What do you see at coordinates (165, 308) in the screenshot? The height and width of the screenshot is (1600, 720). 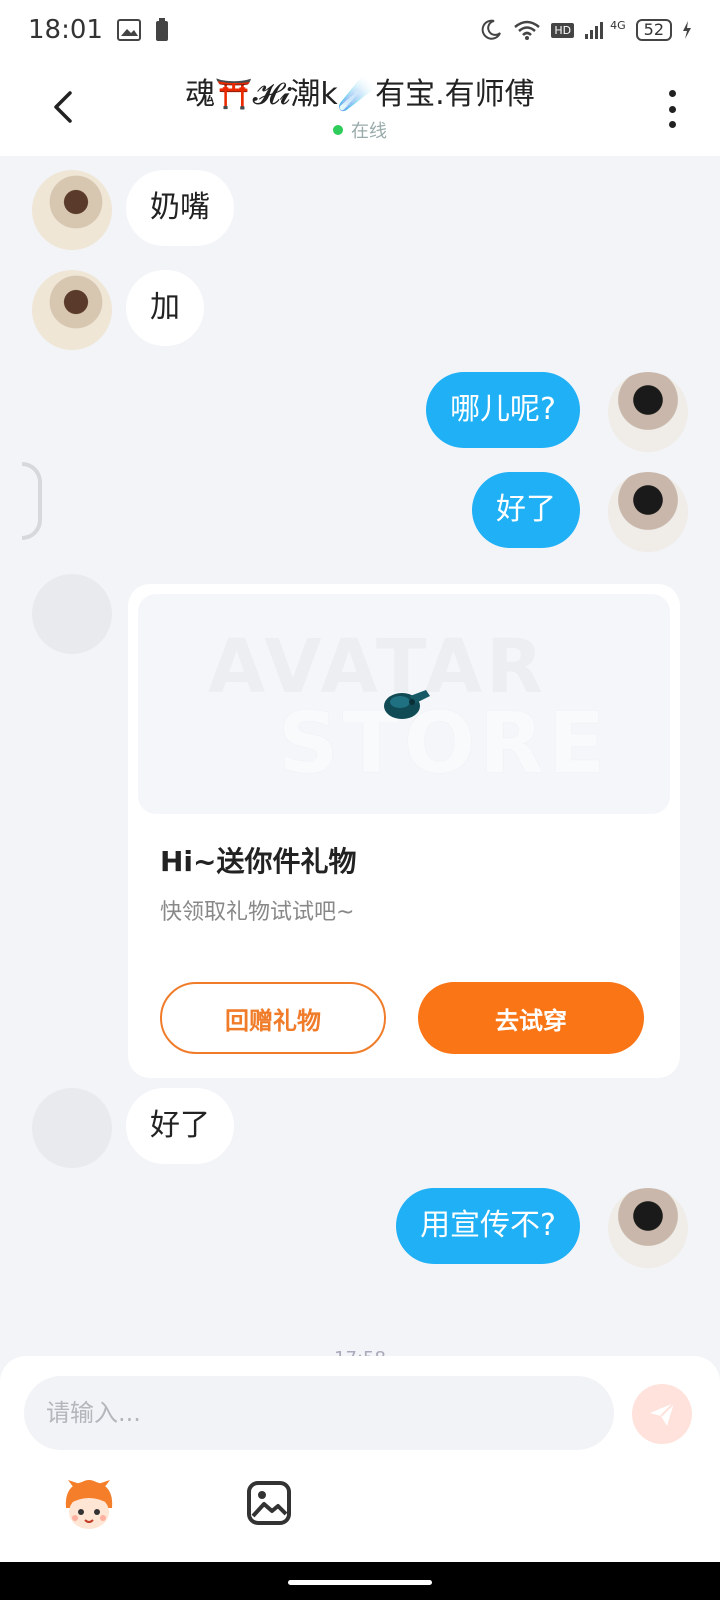 I see `message-bubble-incoming: 加` at bounding box center [165, 308].